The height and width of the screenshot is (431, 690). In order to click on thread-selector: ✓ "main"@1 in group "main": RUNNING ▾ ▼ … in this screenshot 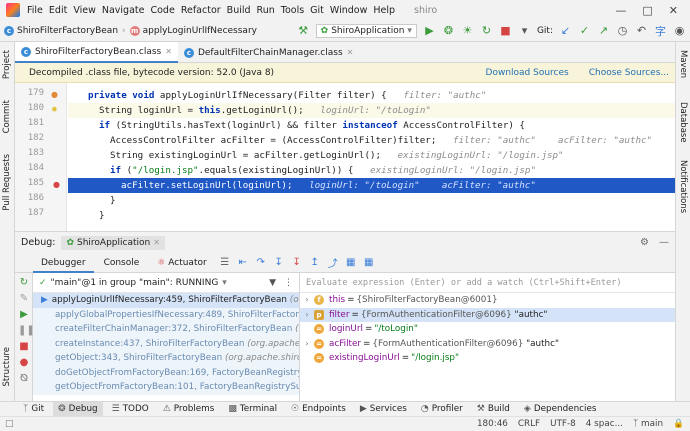, I will do `click(166, 283)`.